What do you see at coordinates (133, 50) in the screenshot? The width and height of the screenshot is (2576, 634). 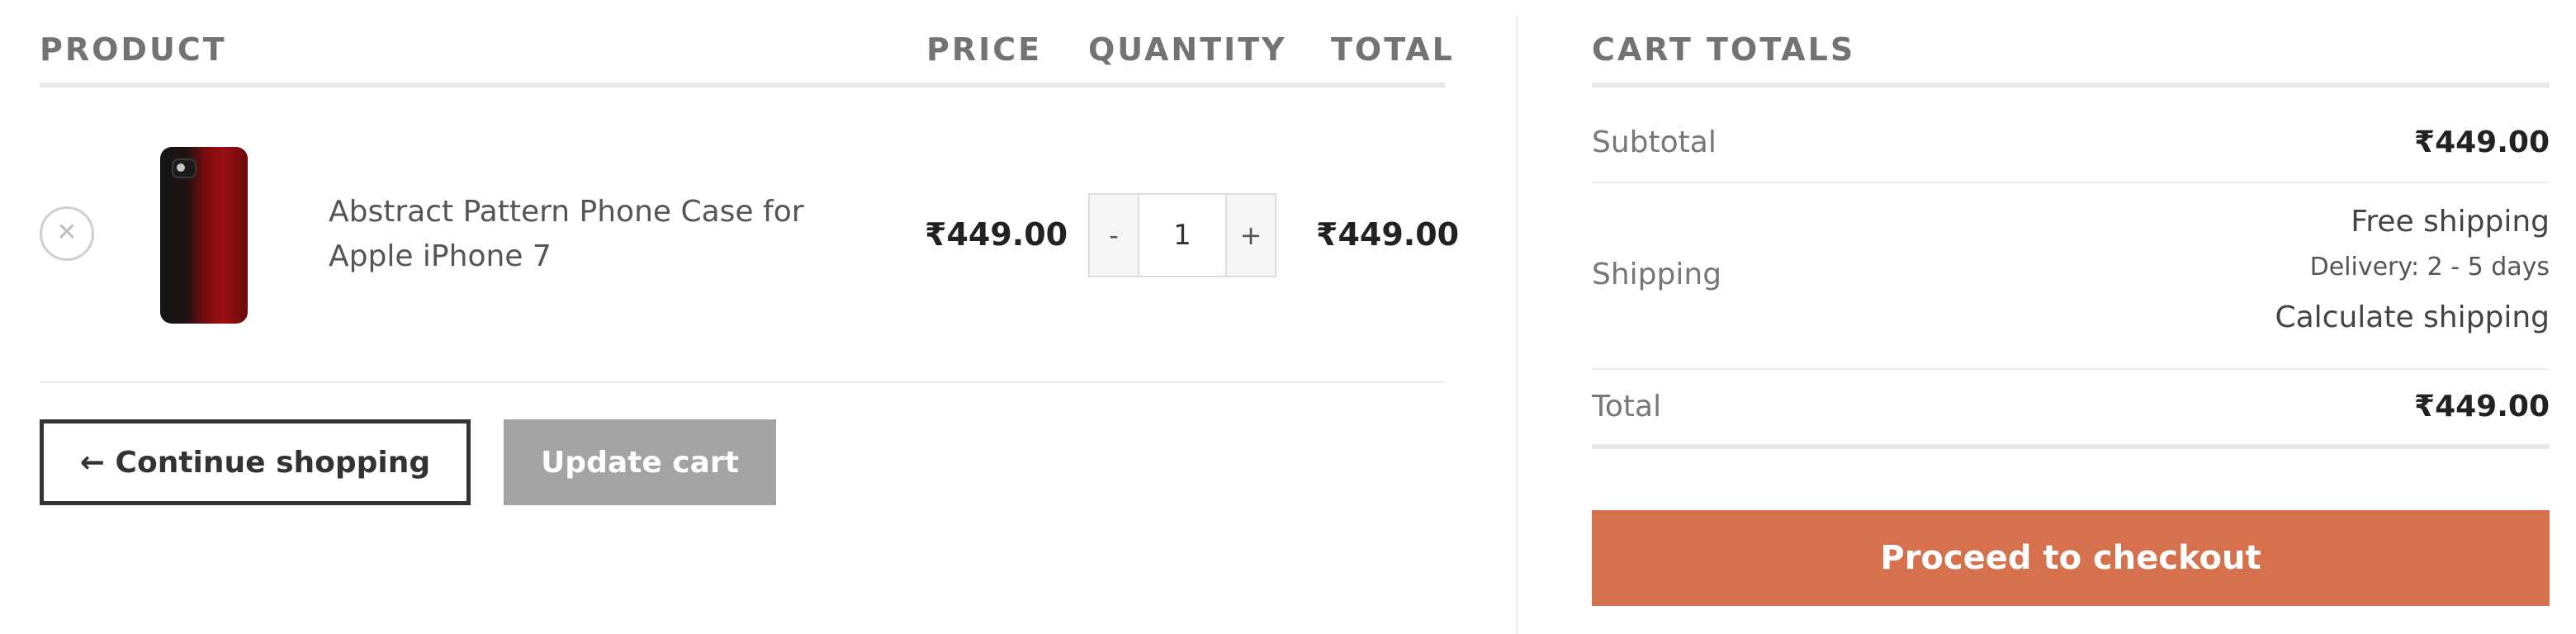 I see `column-header-product: PRODUCT` at bounding box center [133, 50].